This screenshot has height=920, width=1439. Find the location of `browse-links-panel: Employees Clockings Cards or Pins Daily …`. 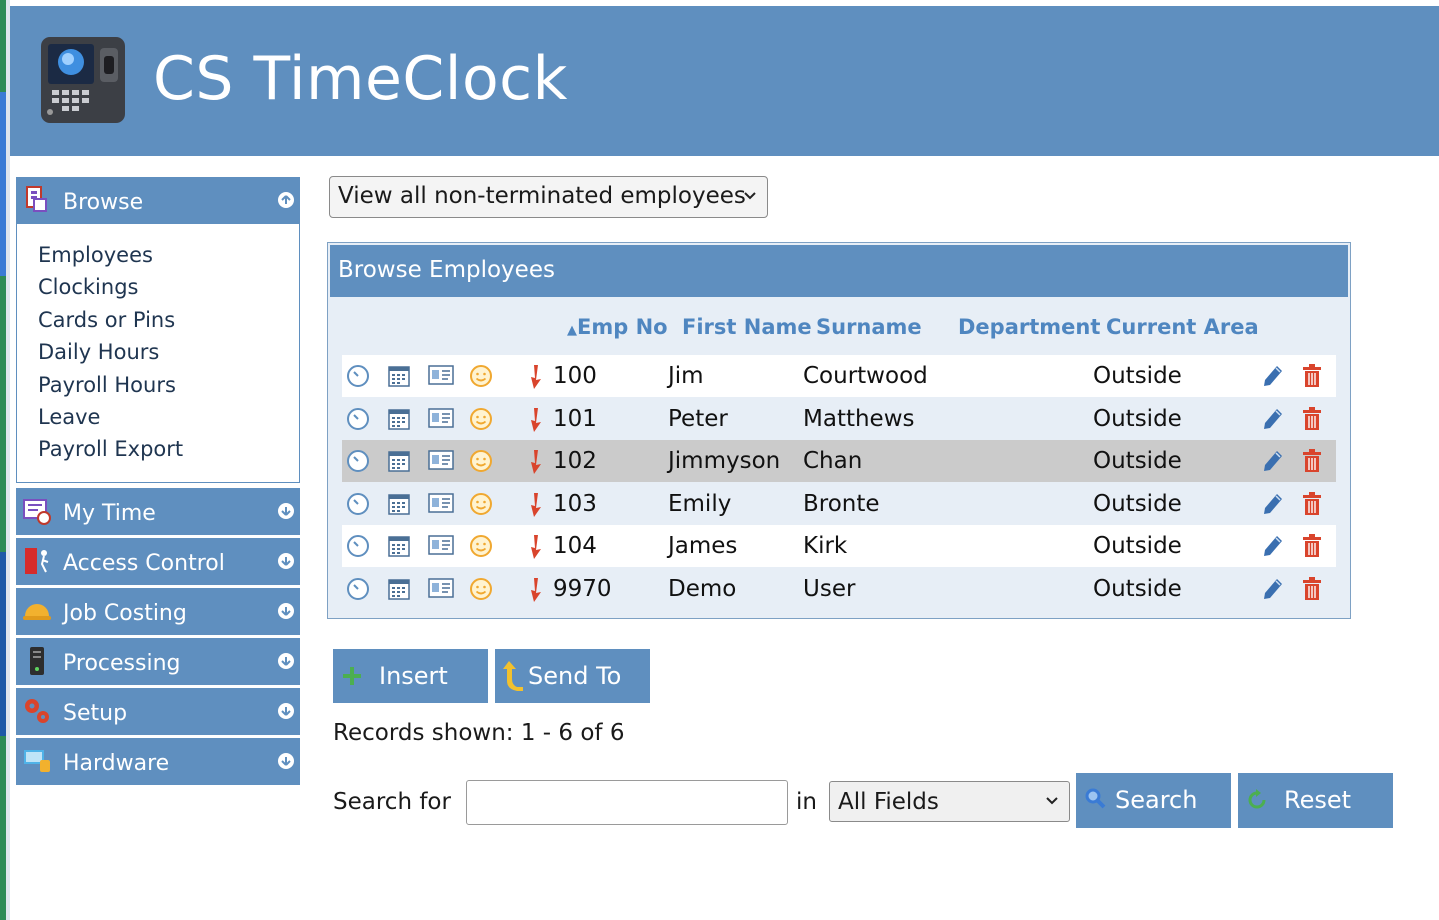

browse-links-panel: Employees Clockings Cards or Pins Daily … is located at coordinates (158, 353).